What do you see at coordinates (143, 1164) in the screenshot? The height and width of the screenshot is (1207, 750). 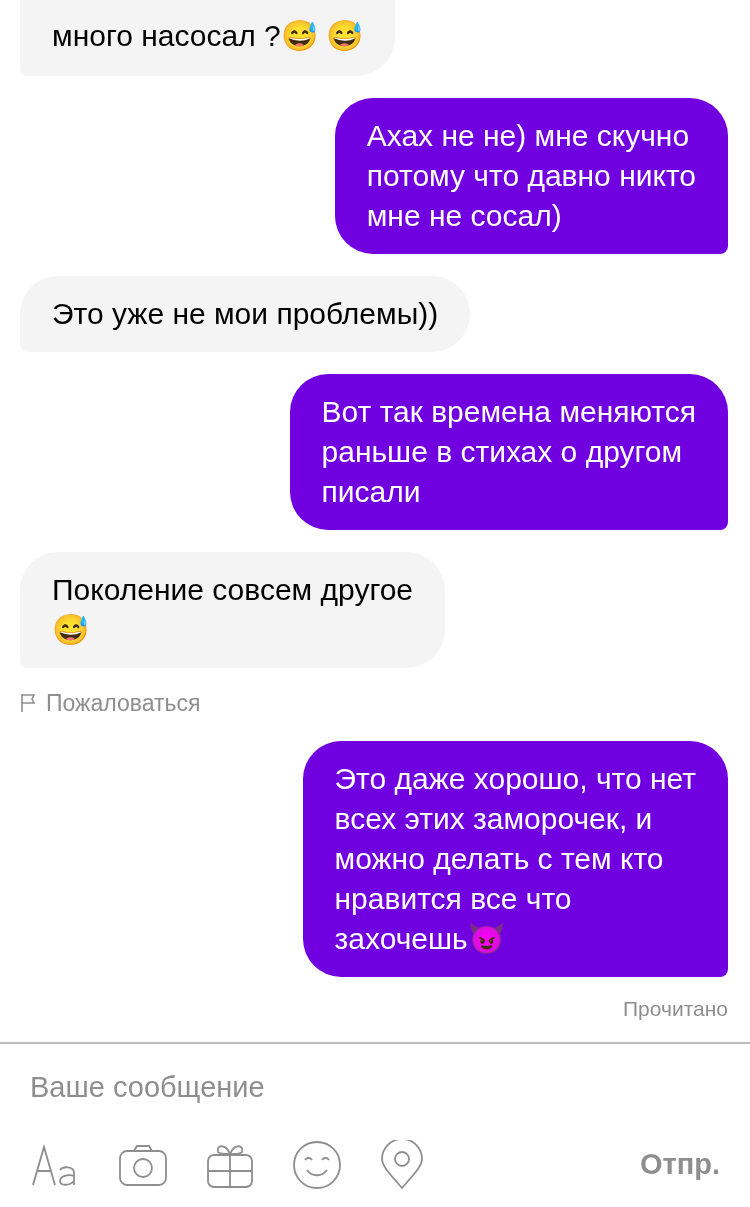 I see `camera-icon` at bounding box center [143, 1164].